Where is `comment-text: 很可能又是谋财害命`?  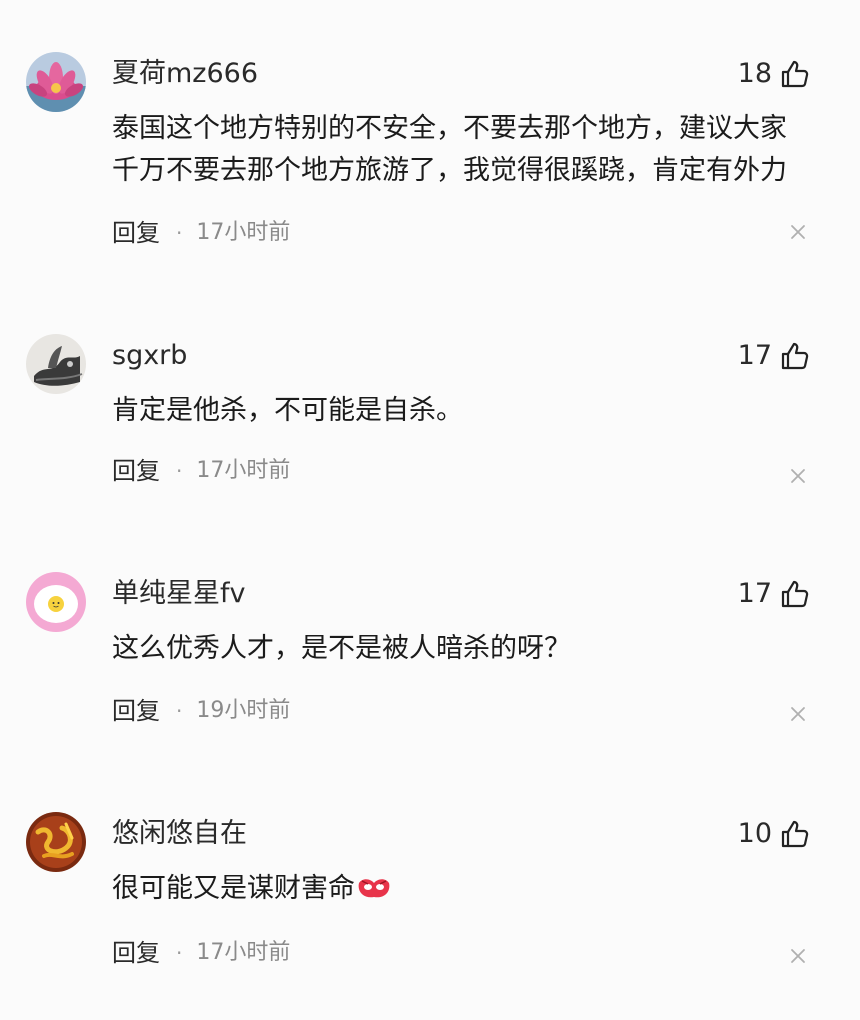 comment-text: 很可能又是谋财害命 is located at coordinates (472, 889).